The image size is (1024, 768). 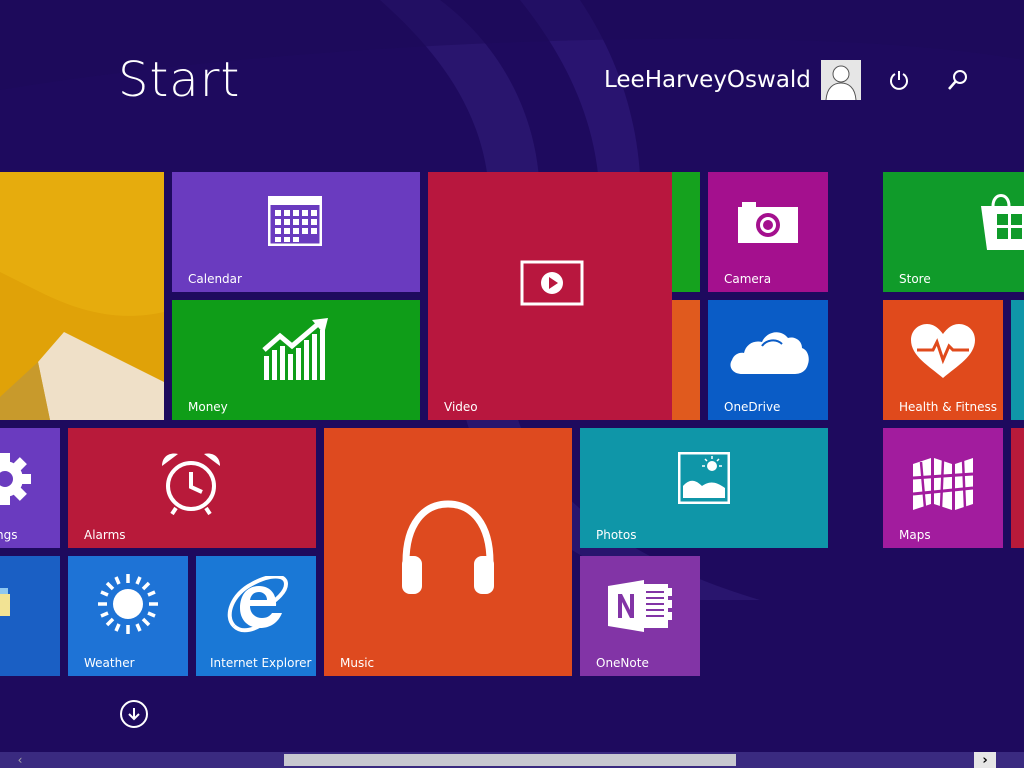 I want to click on tile-alarms: Alarms, so click(x=192, y=488).